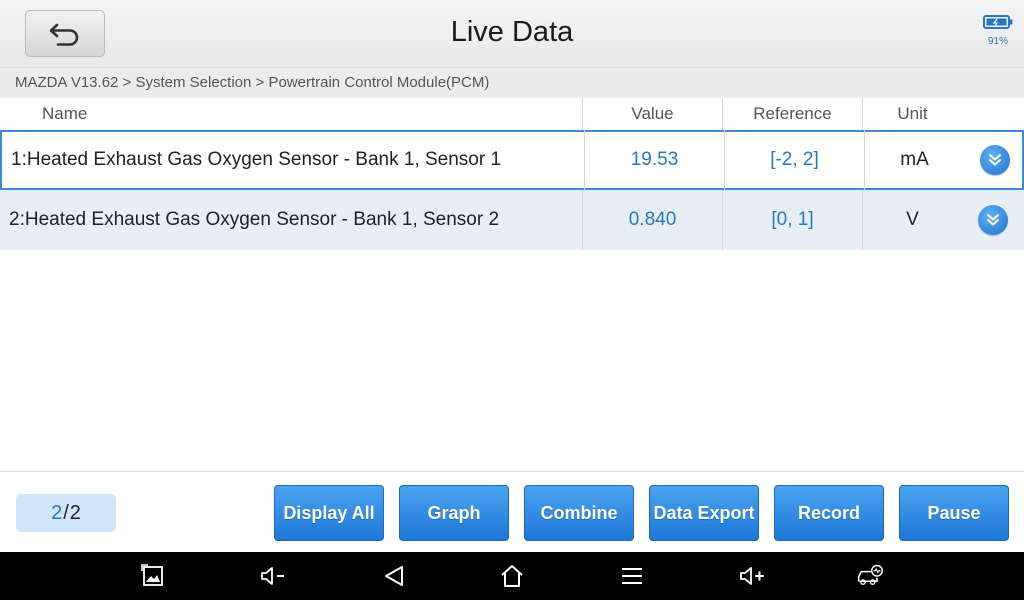 Image resolution: width=1024 pixels, height=600 pixels. I want to click on system-nav-bar, so click(512, 576).